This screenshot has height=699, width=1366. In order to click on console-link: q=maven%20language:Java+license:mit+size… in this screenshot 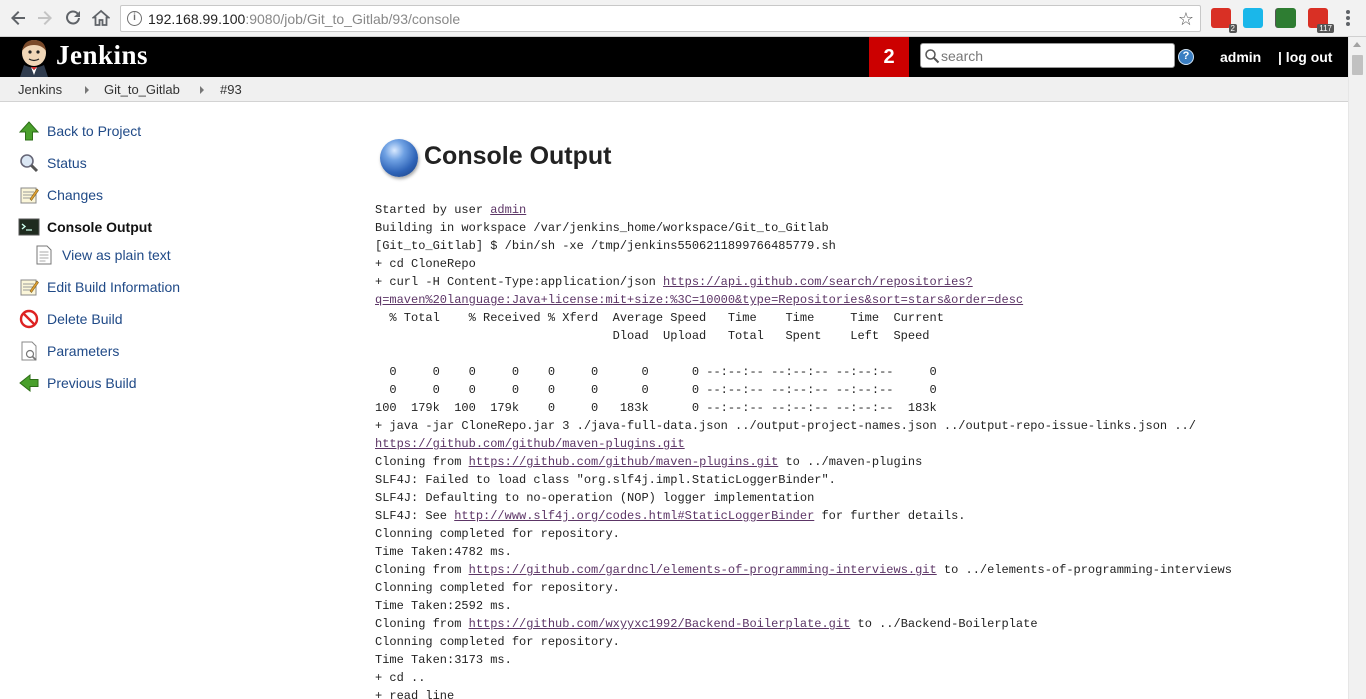, I will do `click(699, 300)`.